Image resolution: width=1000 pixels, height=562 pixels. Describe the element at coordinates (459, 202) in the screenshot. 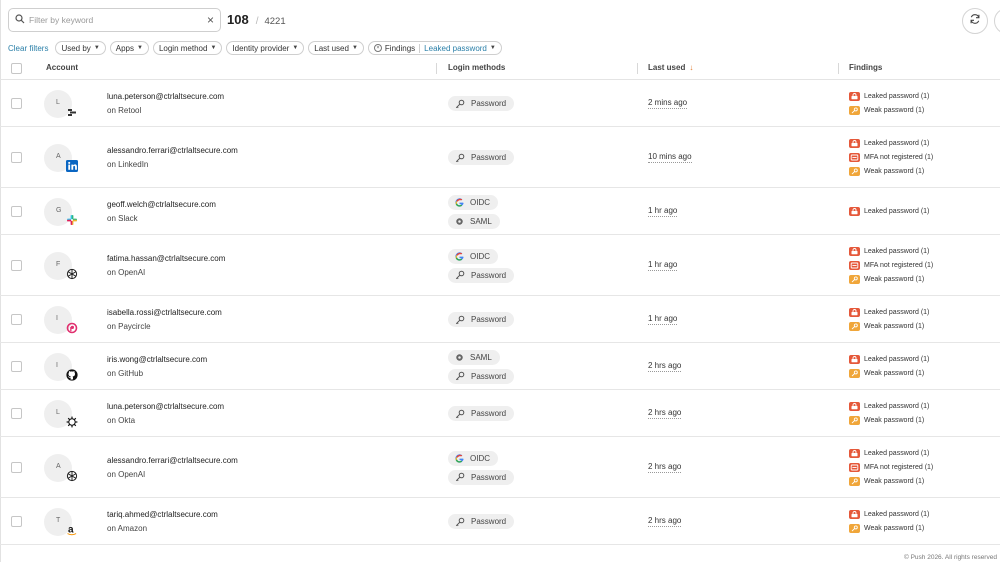

I see `google-icon` at that location.